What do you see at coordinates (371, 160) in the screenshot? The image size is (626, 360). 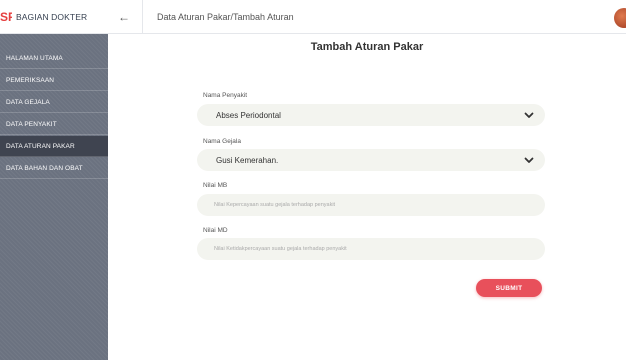 I see `nama-gejala-select: Gusi Kemerahan.` at bounding box center [371, 160].